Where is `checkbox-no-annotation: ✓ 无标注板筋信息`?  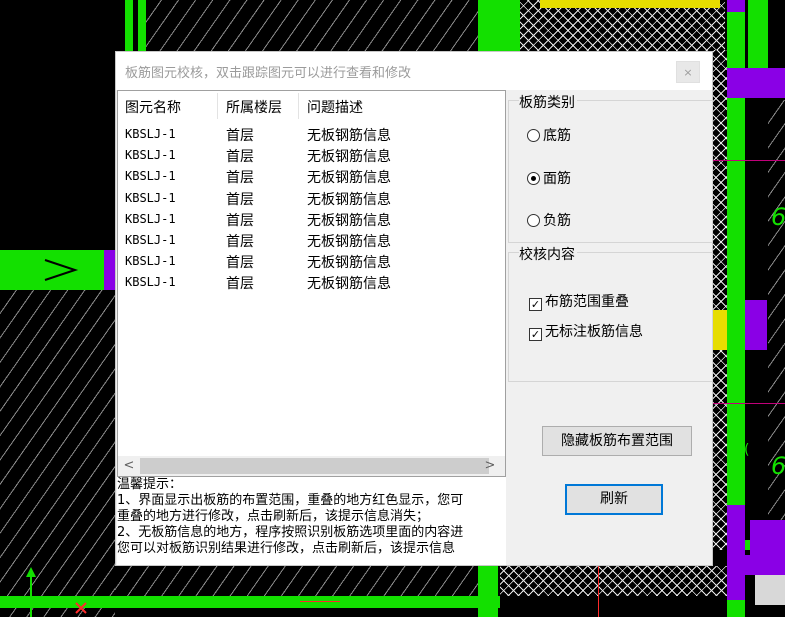
checkbox-no-annotation: ✓ 无标注板筋信息 is located at coordinates (586, 331).